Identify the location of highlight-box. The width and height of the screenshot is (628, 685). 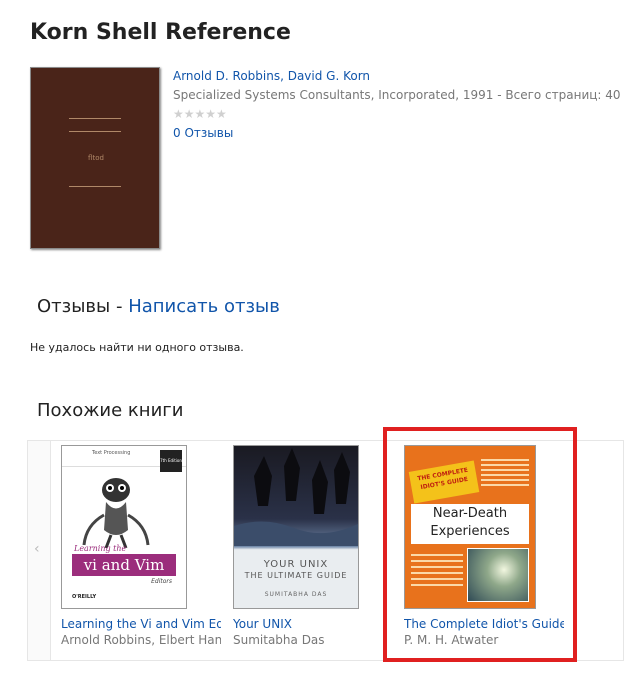
(480, 544).